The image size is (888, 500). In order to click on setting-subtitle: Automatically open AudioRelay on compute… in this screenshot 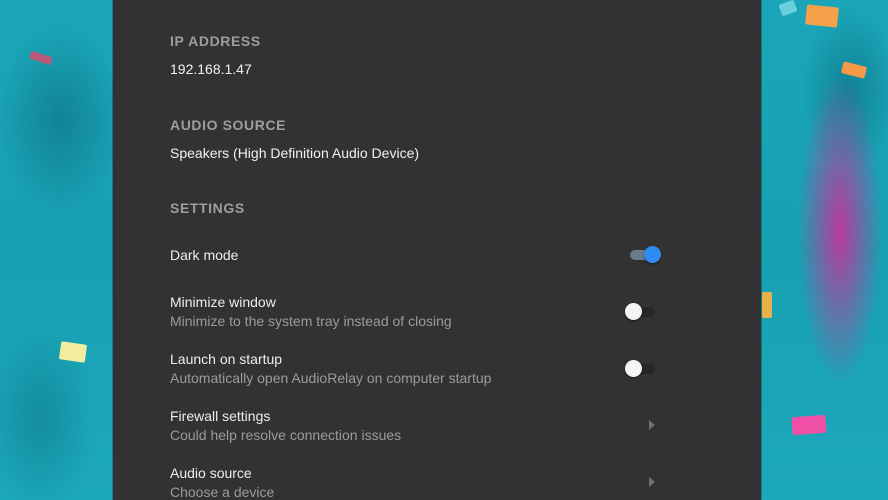, I will do `click(331, 378)`.